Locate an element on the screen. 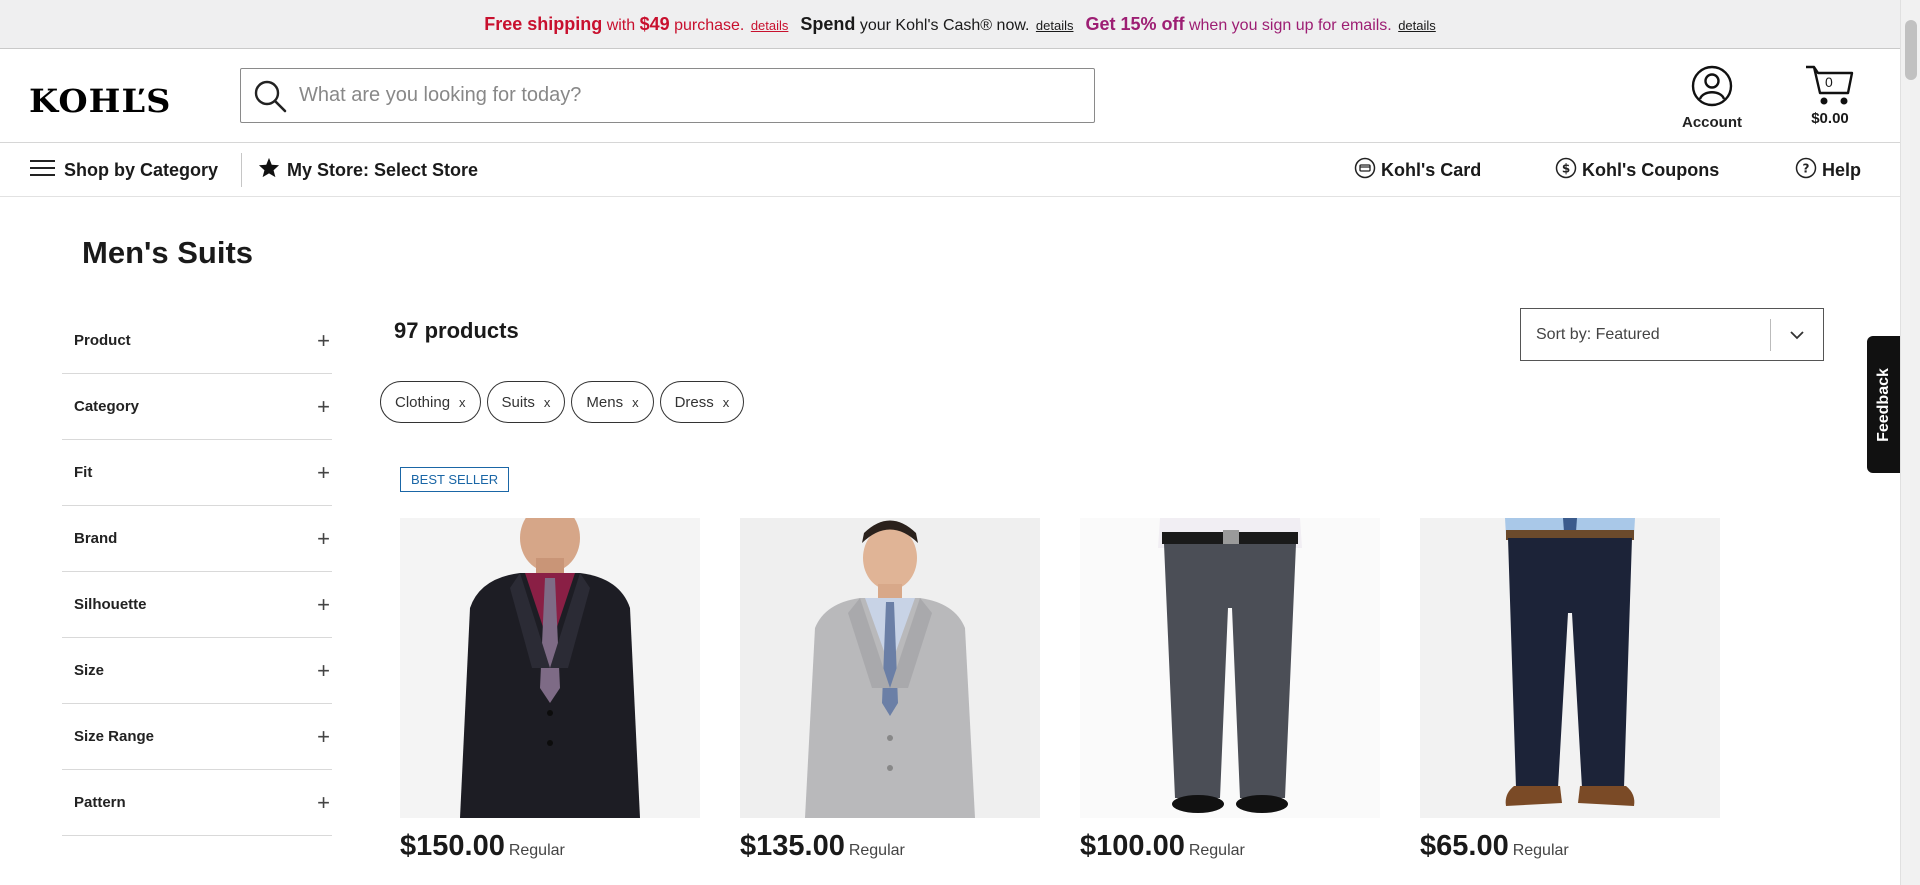 This screenshot has height=885, width=1920. help-icon: ? is located at coordinates (1806, 170).